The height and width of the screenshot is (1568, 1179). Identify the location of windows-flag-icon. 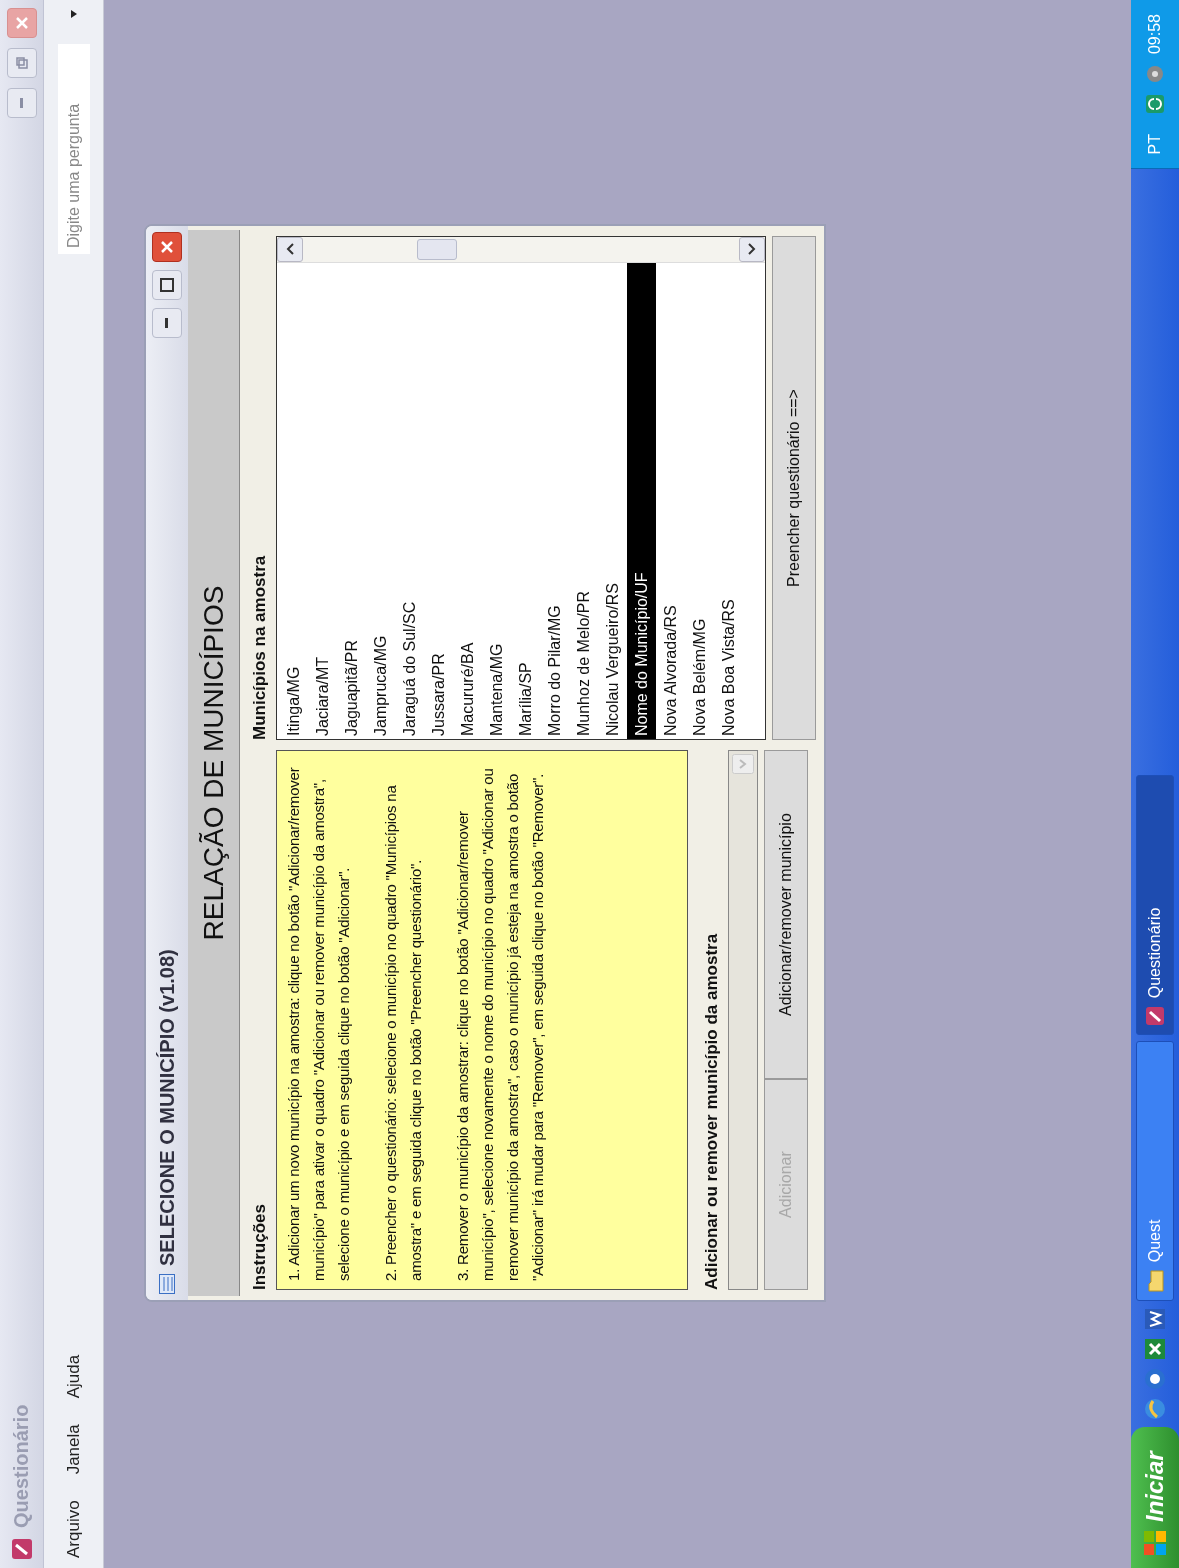
(1155, 1543).